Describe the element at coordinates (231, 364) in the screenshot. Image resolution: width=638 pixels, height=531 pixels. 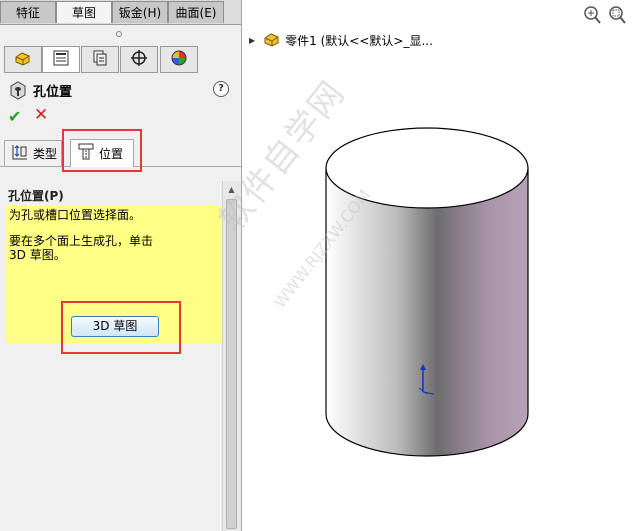
I see `scroll-thumb` at that location.